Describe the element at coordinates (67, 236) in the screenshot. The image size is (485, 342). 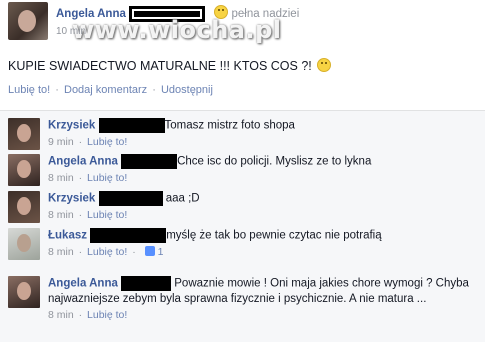
I see `commenter-name: Łukasz` at that location.